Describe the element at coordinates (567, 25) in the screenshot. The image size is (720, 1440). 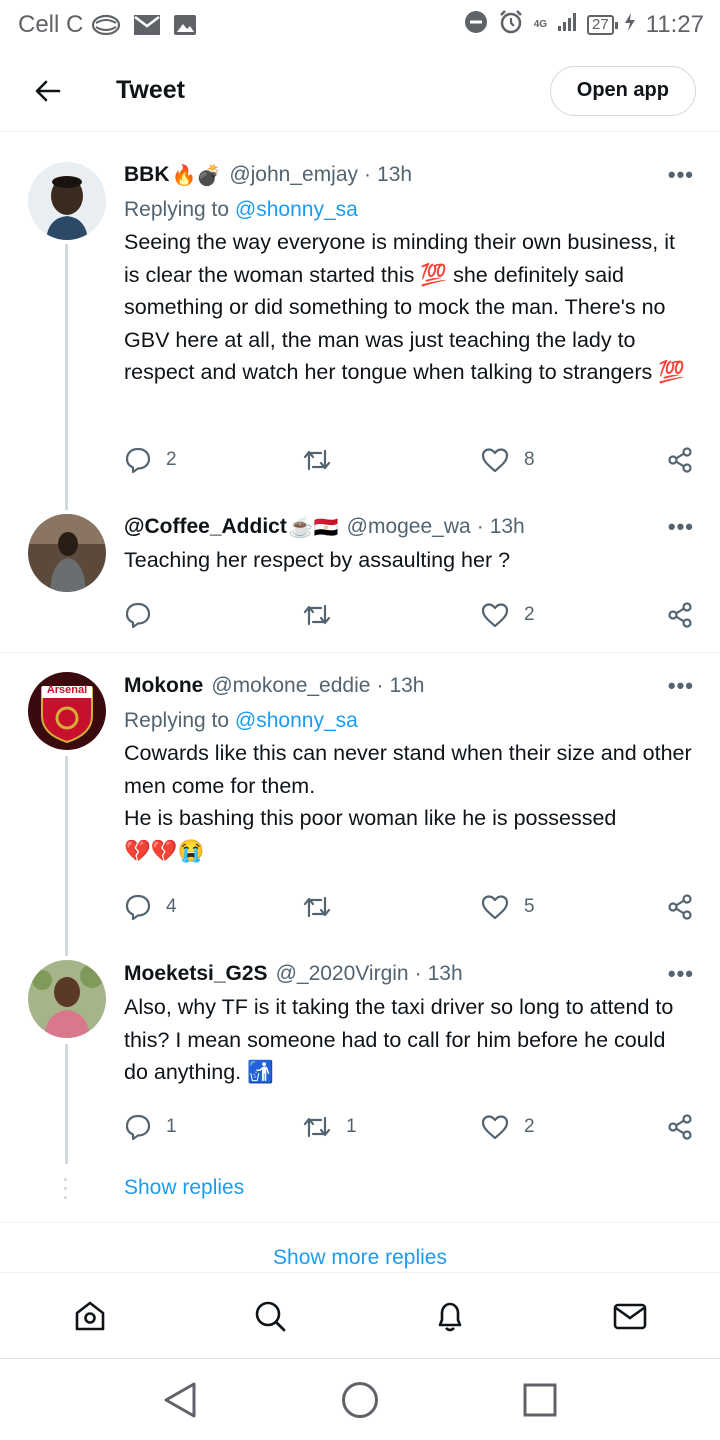
I see `signal-icon` at that location.